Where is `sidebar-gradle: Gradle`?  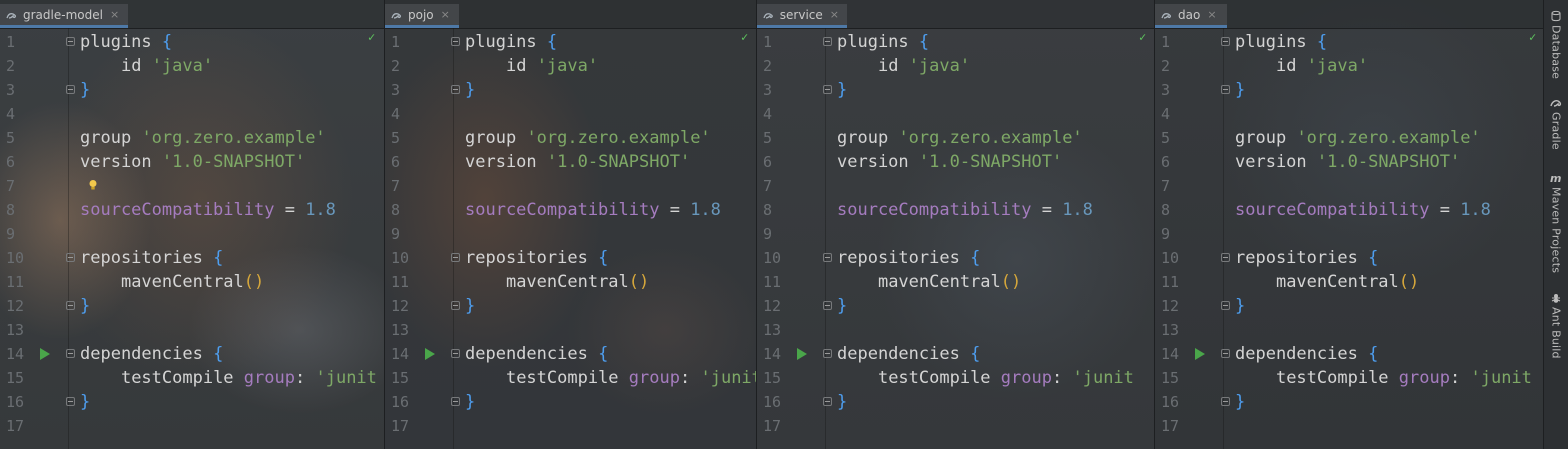
sidebar-gradle: Gradle is located at coordinates (1556, 123).